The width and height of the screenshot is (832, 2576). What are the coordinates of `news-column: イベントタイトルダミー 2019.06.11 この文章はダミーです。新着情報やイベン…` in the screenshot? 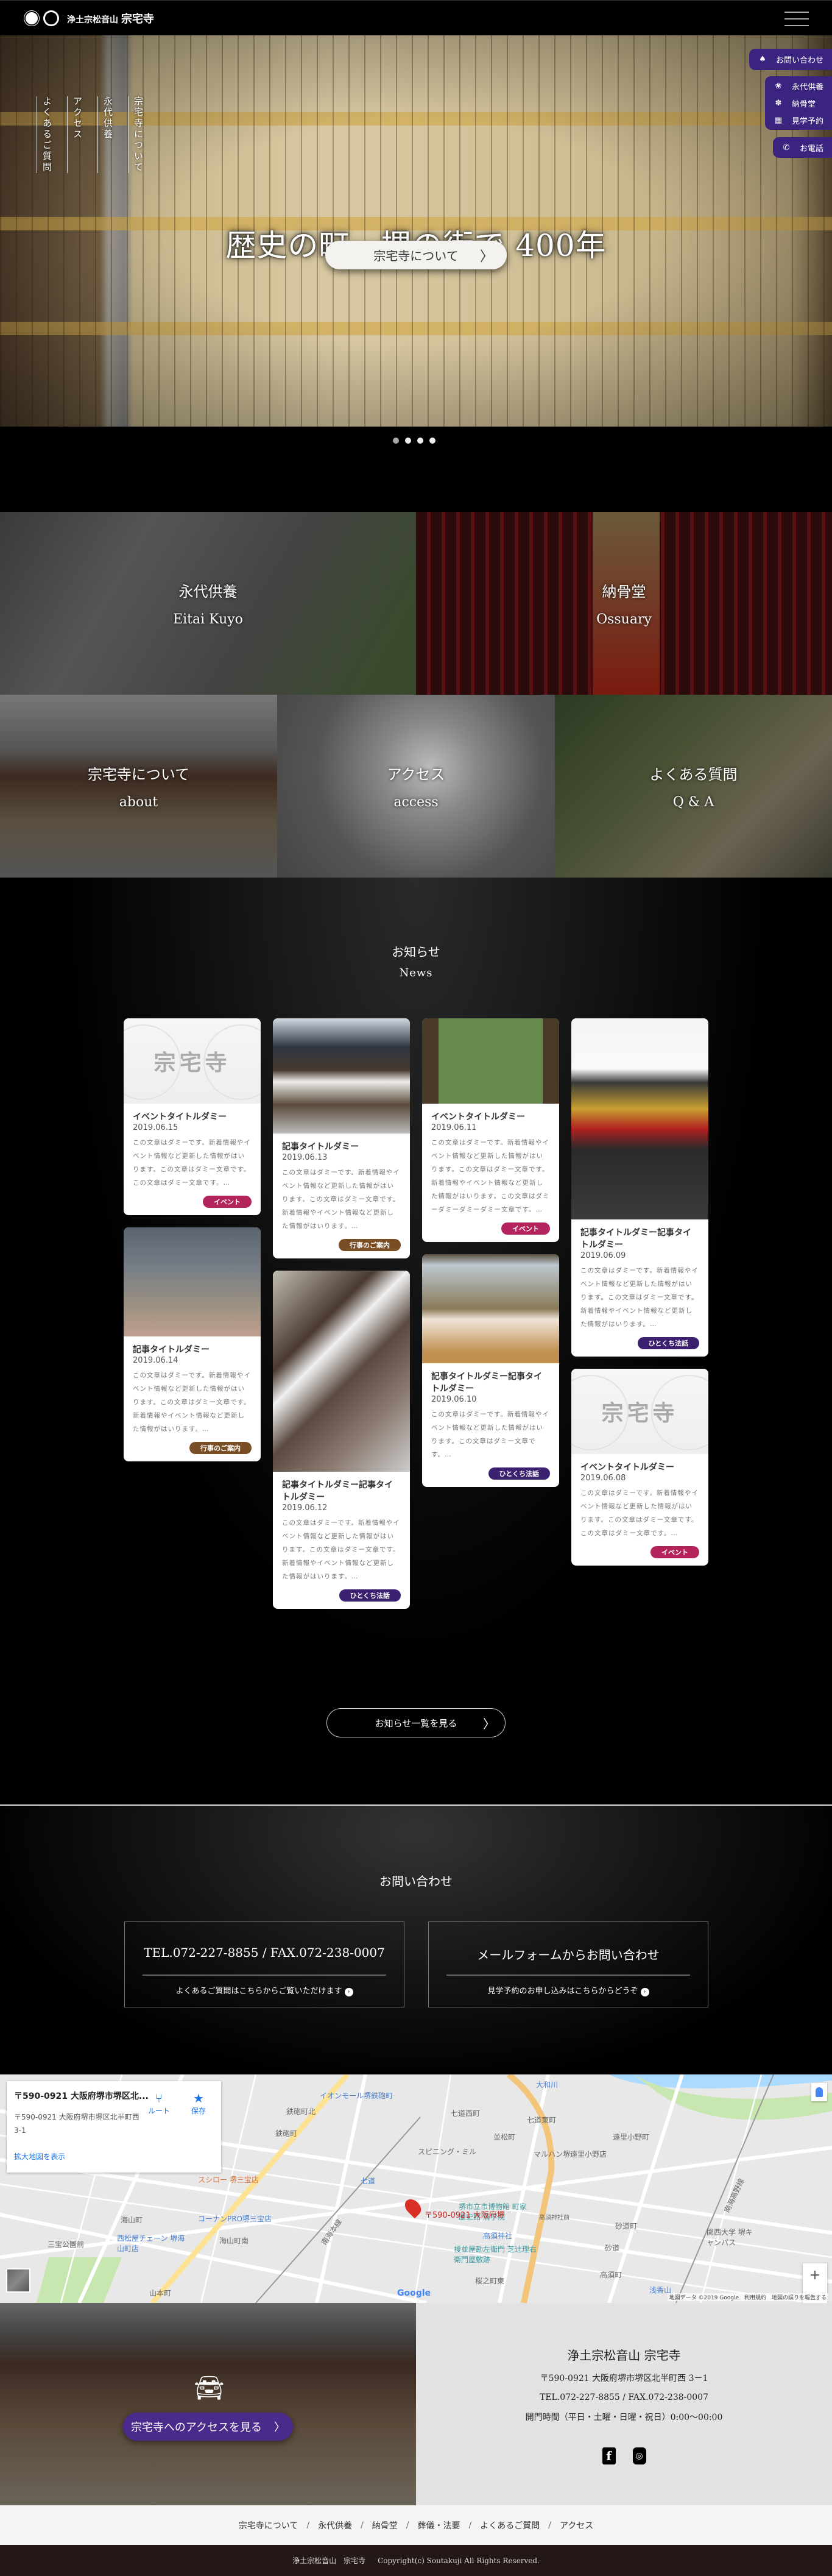 It's located at (491, 1253).